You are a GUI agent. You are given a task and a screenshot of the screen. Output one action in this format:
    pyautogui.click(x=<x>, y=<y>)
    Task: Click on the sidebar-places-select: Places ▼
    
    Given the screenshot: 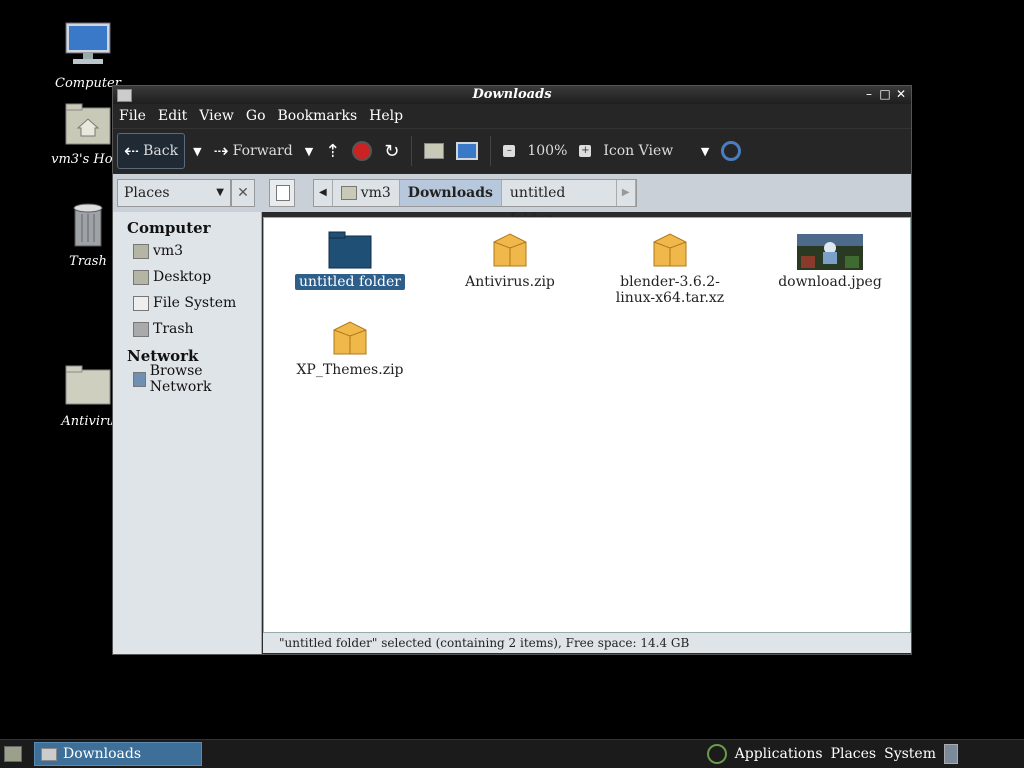 What is the action you would take?
    pyautogui.click(x=174, y=193)
    